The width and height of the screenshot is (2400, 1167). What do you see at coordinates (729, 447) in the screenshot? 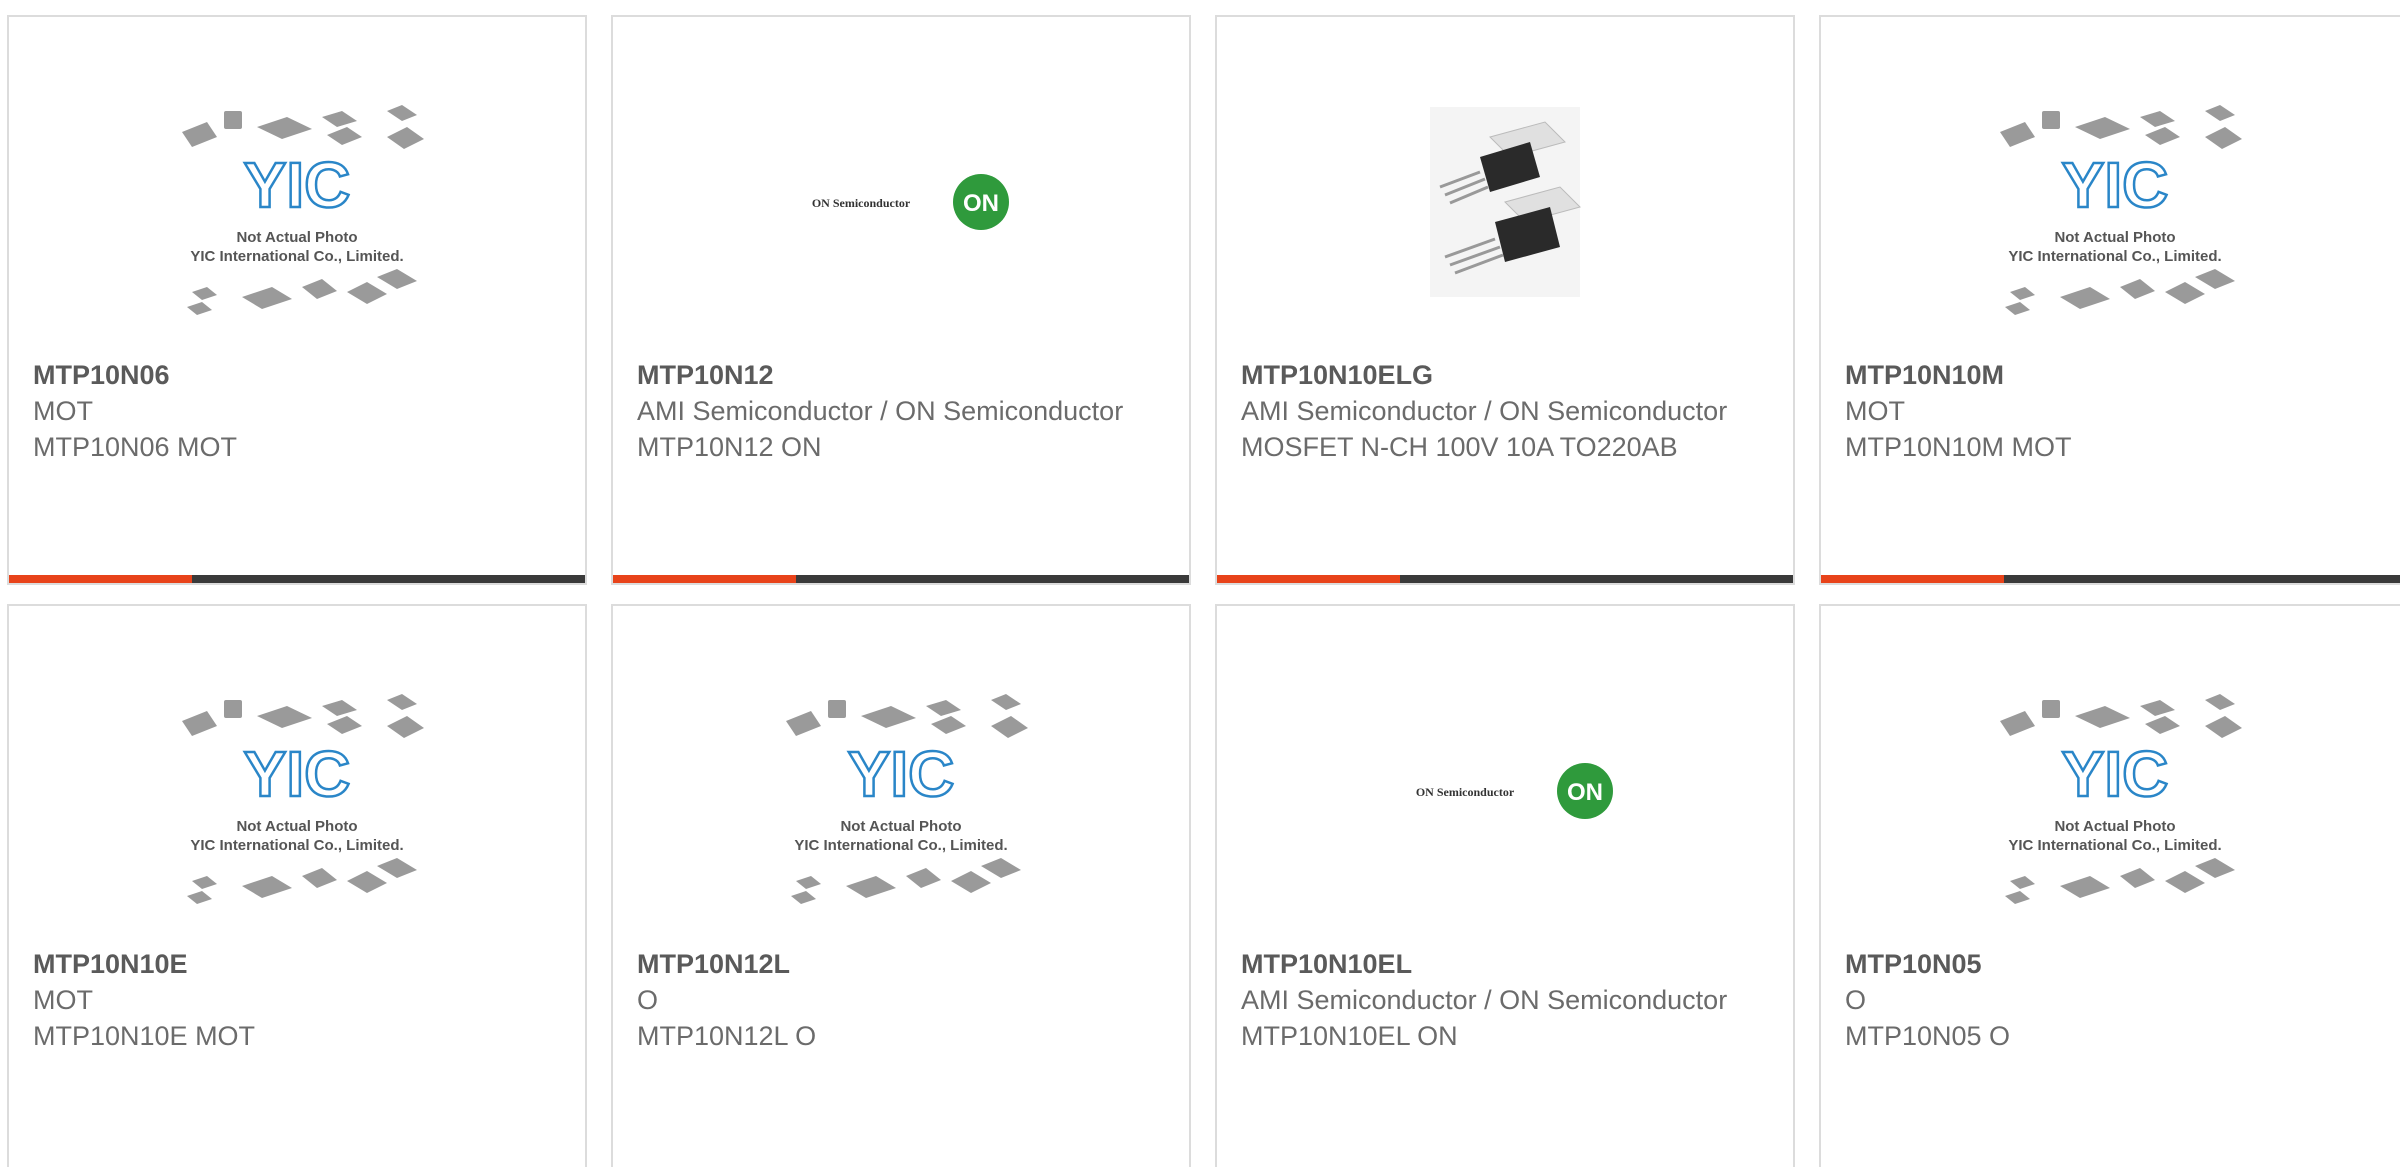
I see `description: MTP10N12 ON` at bounding box center [729, 447].